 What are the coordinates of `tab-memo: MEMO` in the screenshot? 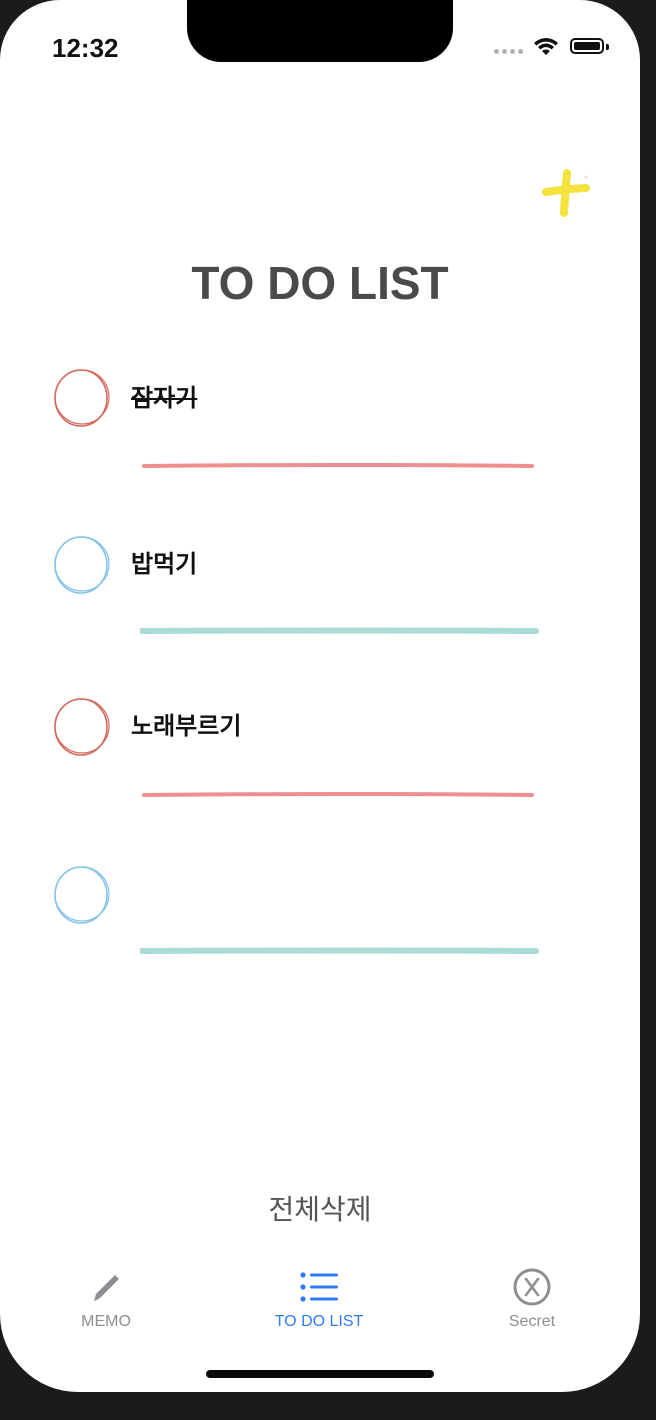 It's located at (106, 1302).